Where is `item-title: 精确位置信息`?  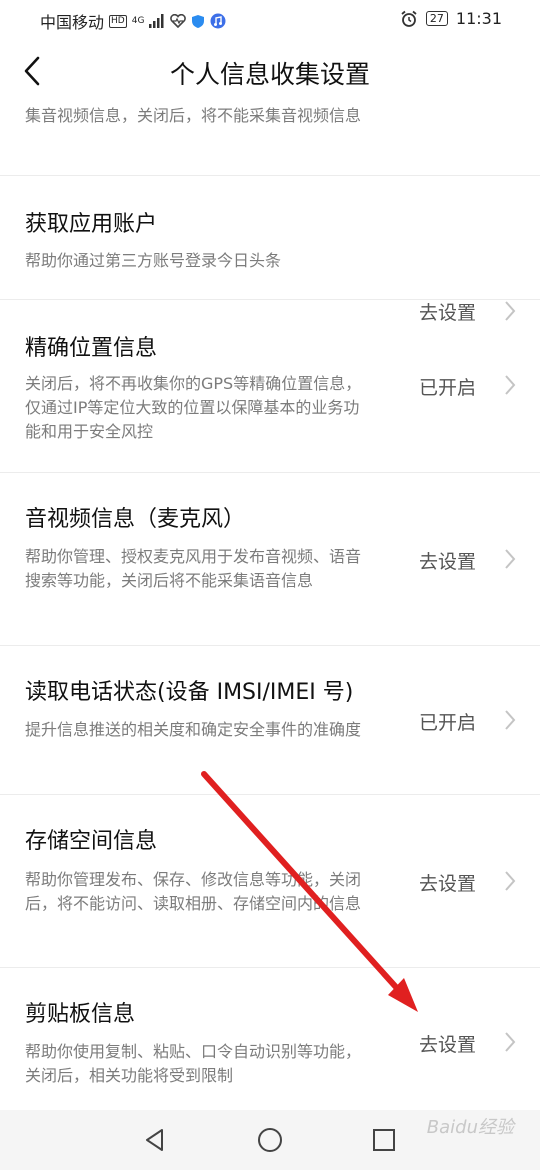
item-title: 精确位置信息 is located at coordinates (91, 348).